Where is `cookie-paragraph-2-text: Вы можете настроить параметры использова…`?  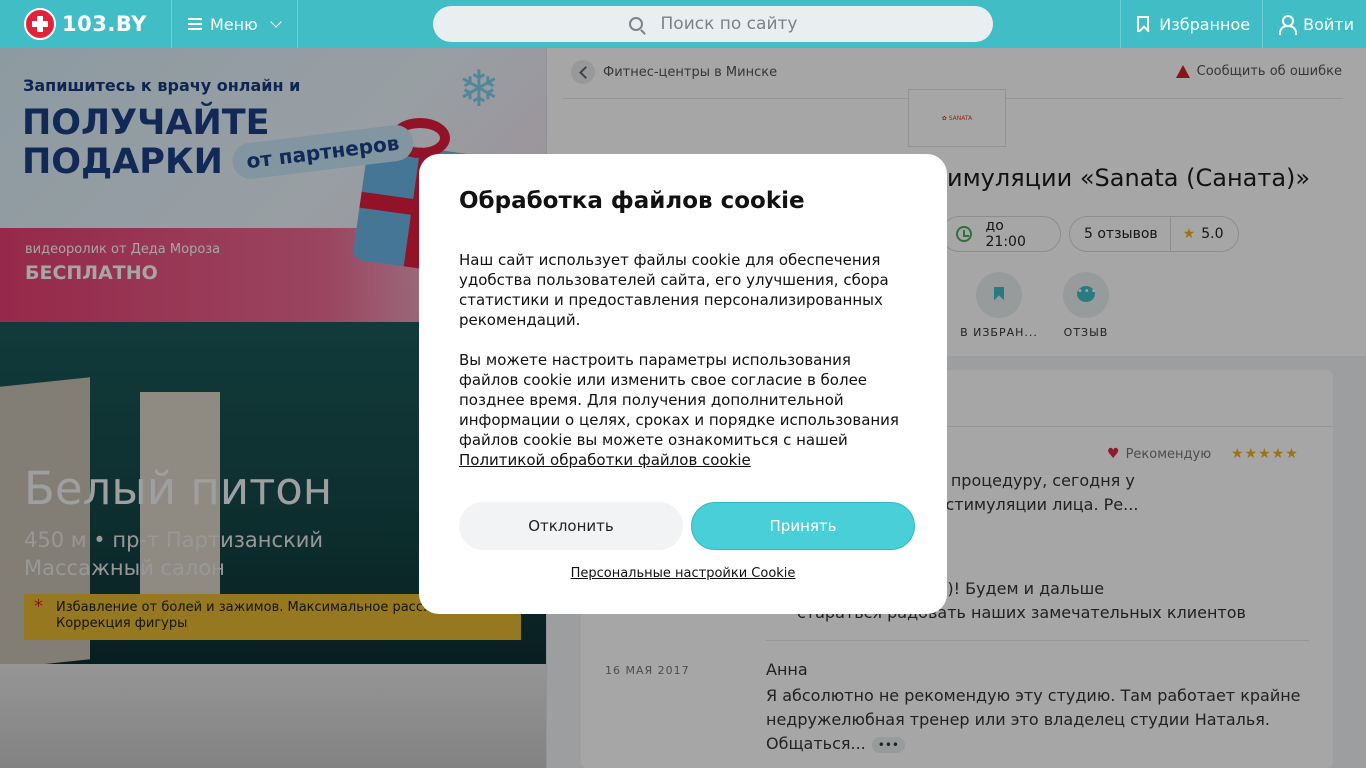 cookie-paragraph-2-text: Вы можете настроить параметры использова… is located at coordinates (679, 400).